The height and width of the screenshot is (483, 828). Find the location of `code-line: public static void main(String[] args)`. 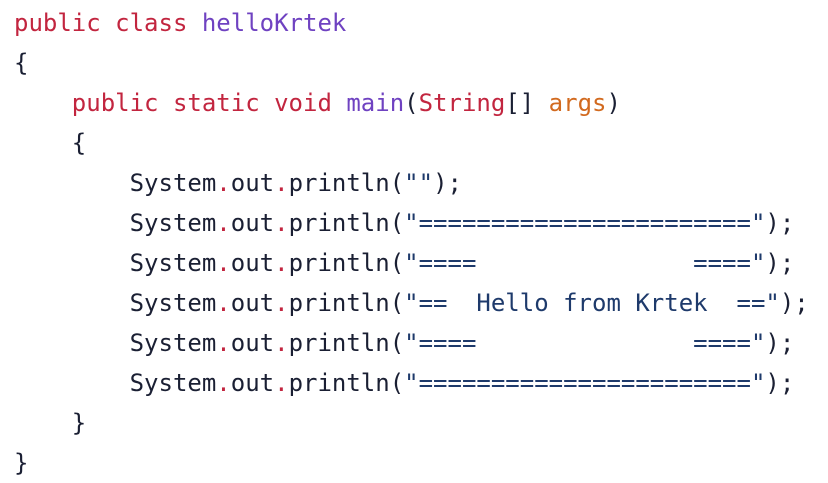

code-line: public static void main(String[] args) is located at coordinates (411, 103).